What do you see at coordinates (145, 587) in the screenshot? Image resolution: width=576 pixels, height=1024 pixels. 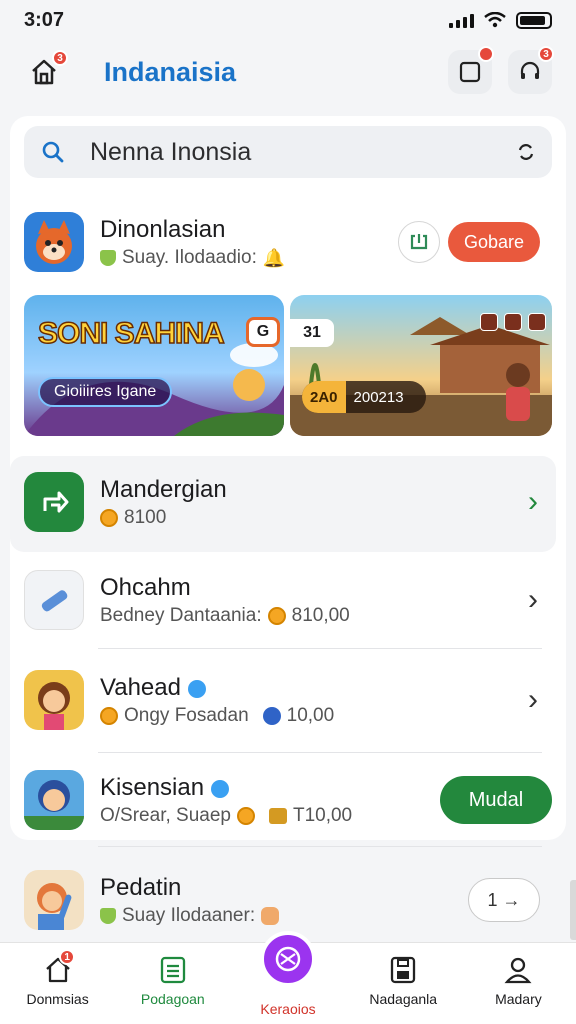 I see `list-item-name: Ohcahm` at bounding box center [145, 587].